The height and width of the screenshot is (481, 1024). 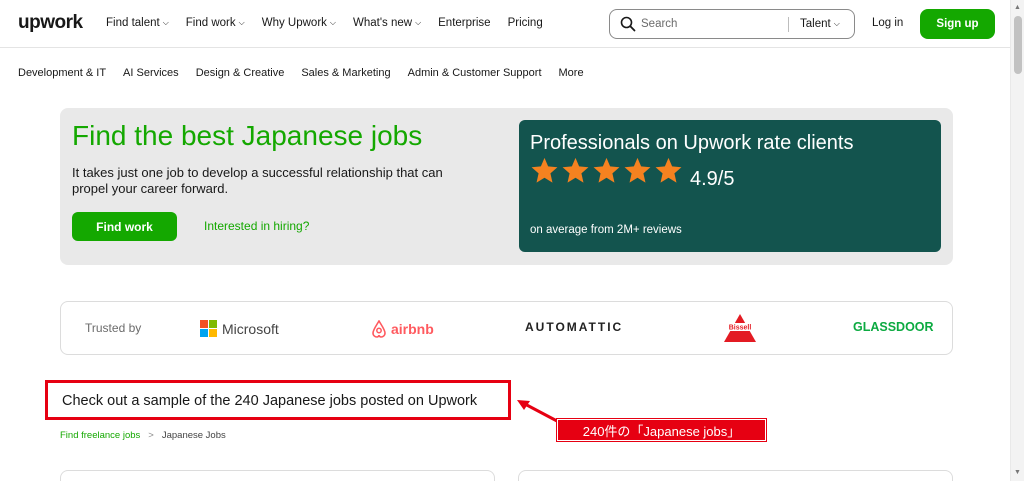 What do you see at coordinates (62, 73) in the screenshot?
I see `category-development-it: Development & IT` at bounding box center [62, 73].